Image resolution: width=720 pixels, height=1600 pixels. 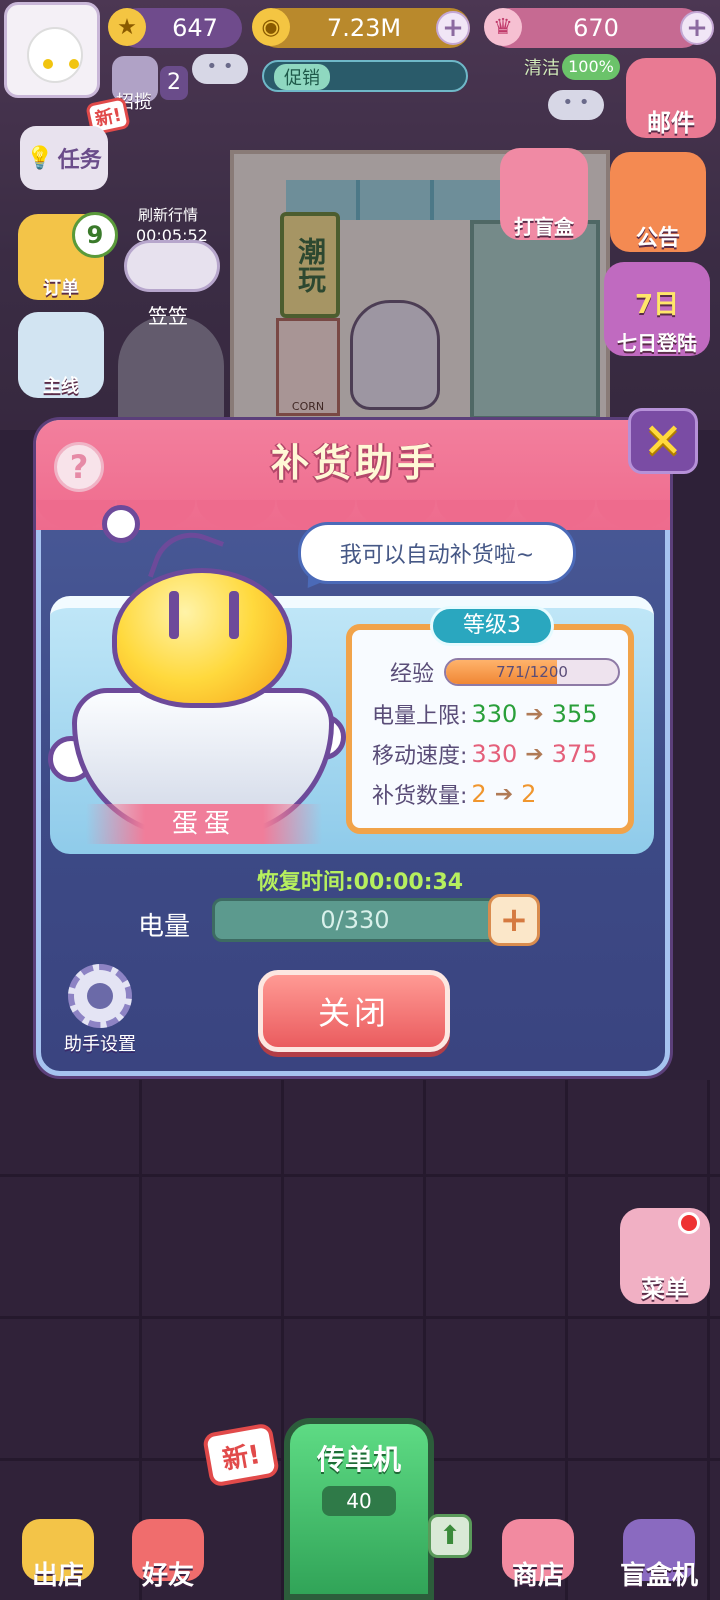 I want to click on market-chart-button, so click(x=172, y=266).